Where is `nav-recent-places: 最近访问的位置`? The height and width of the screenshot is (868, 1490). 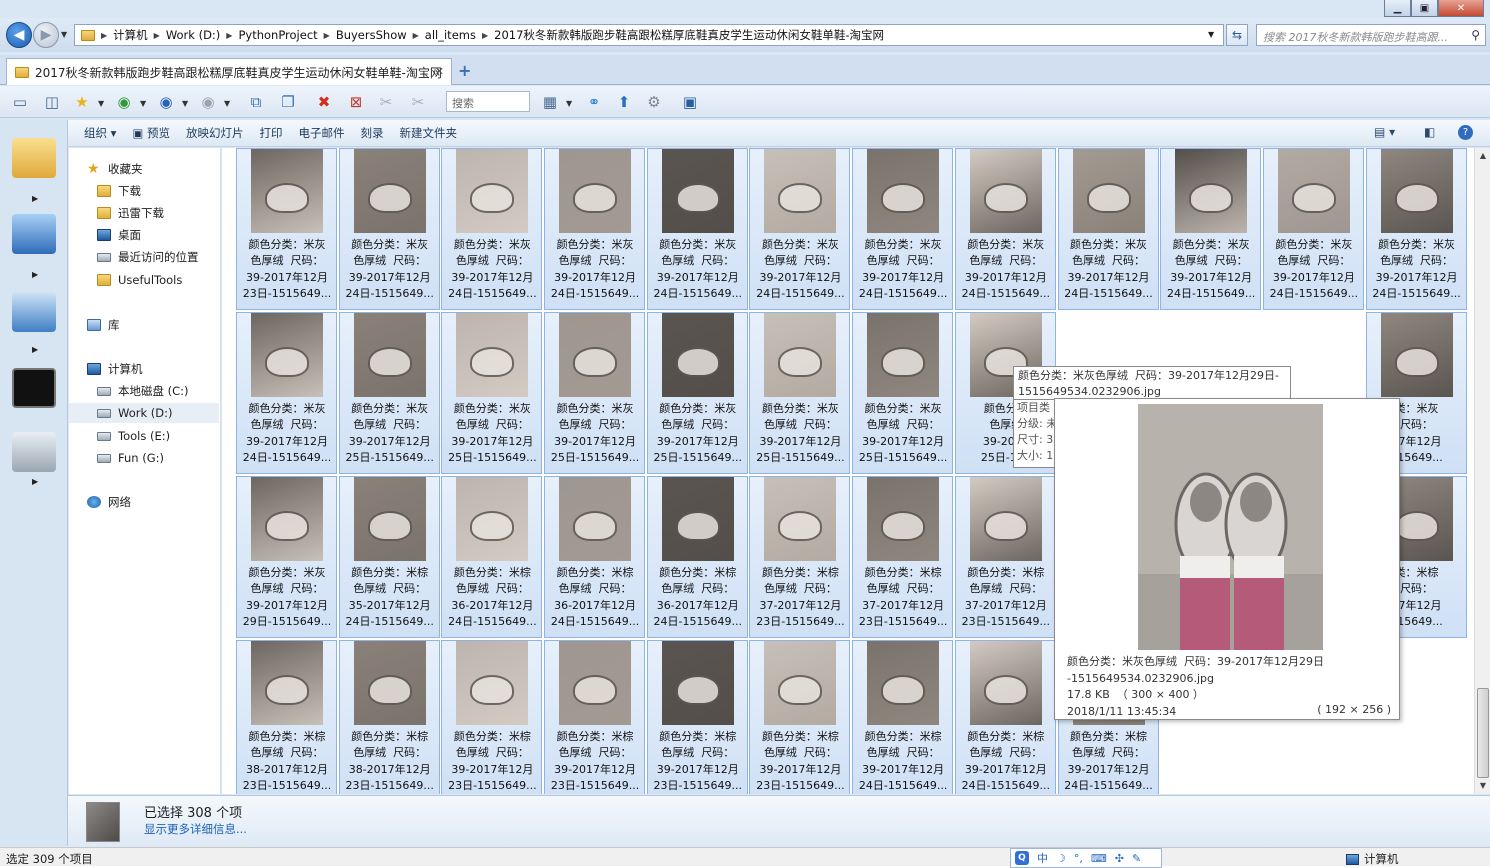
nav-recent-places: 最近访问的位置 is located at coordinates (148, 257).